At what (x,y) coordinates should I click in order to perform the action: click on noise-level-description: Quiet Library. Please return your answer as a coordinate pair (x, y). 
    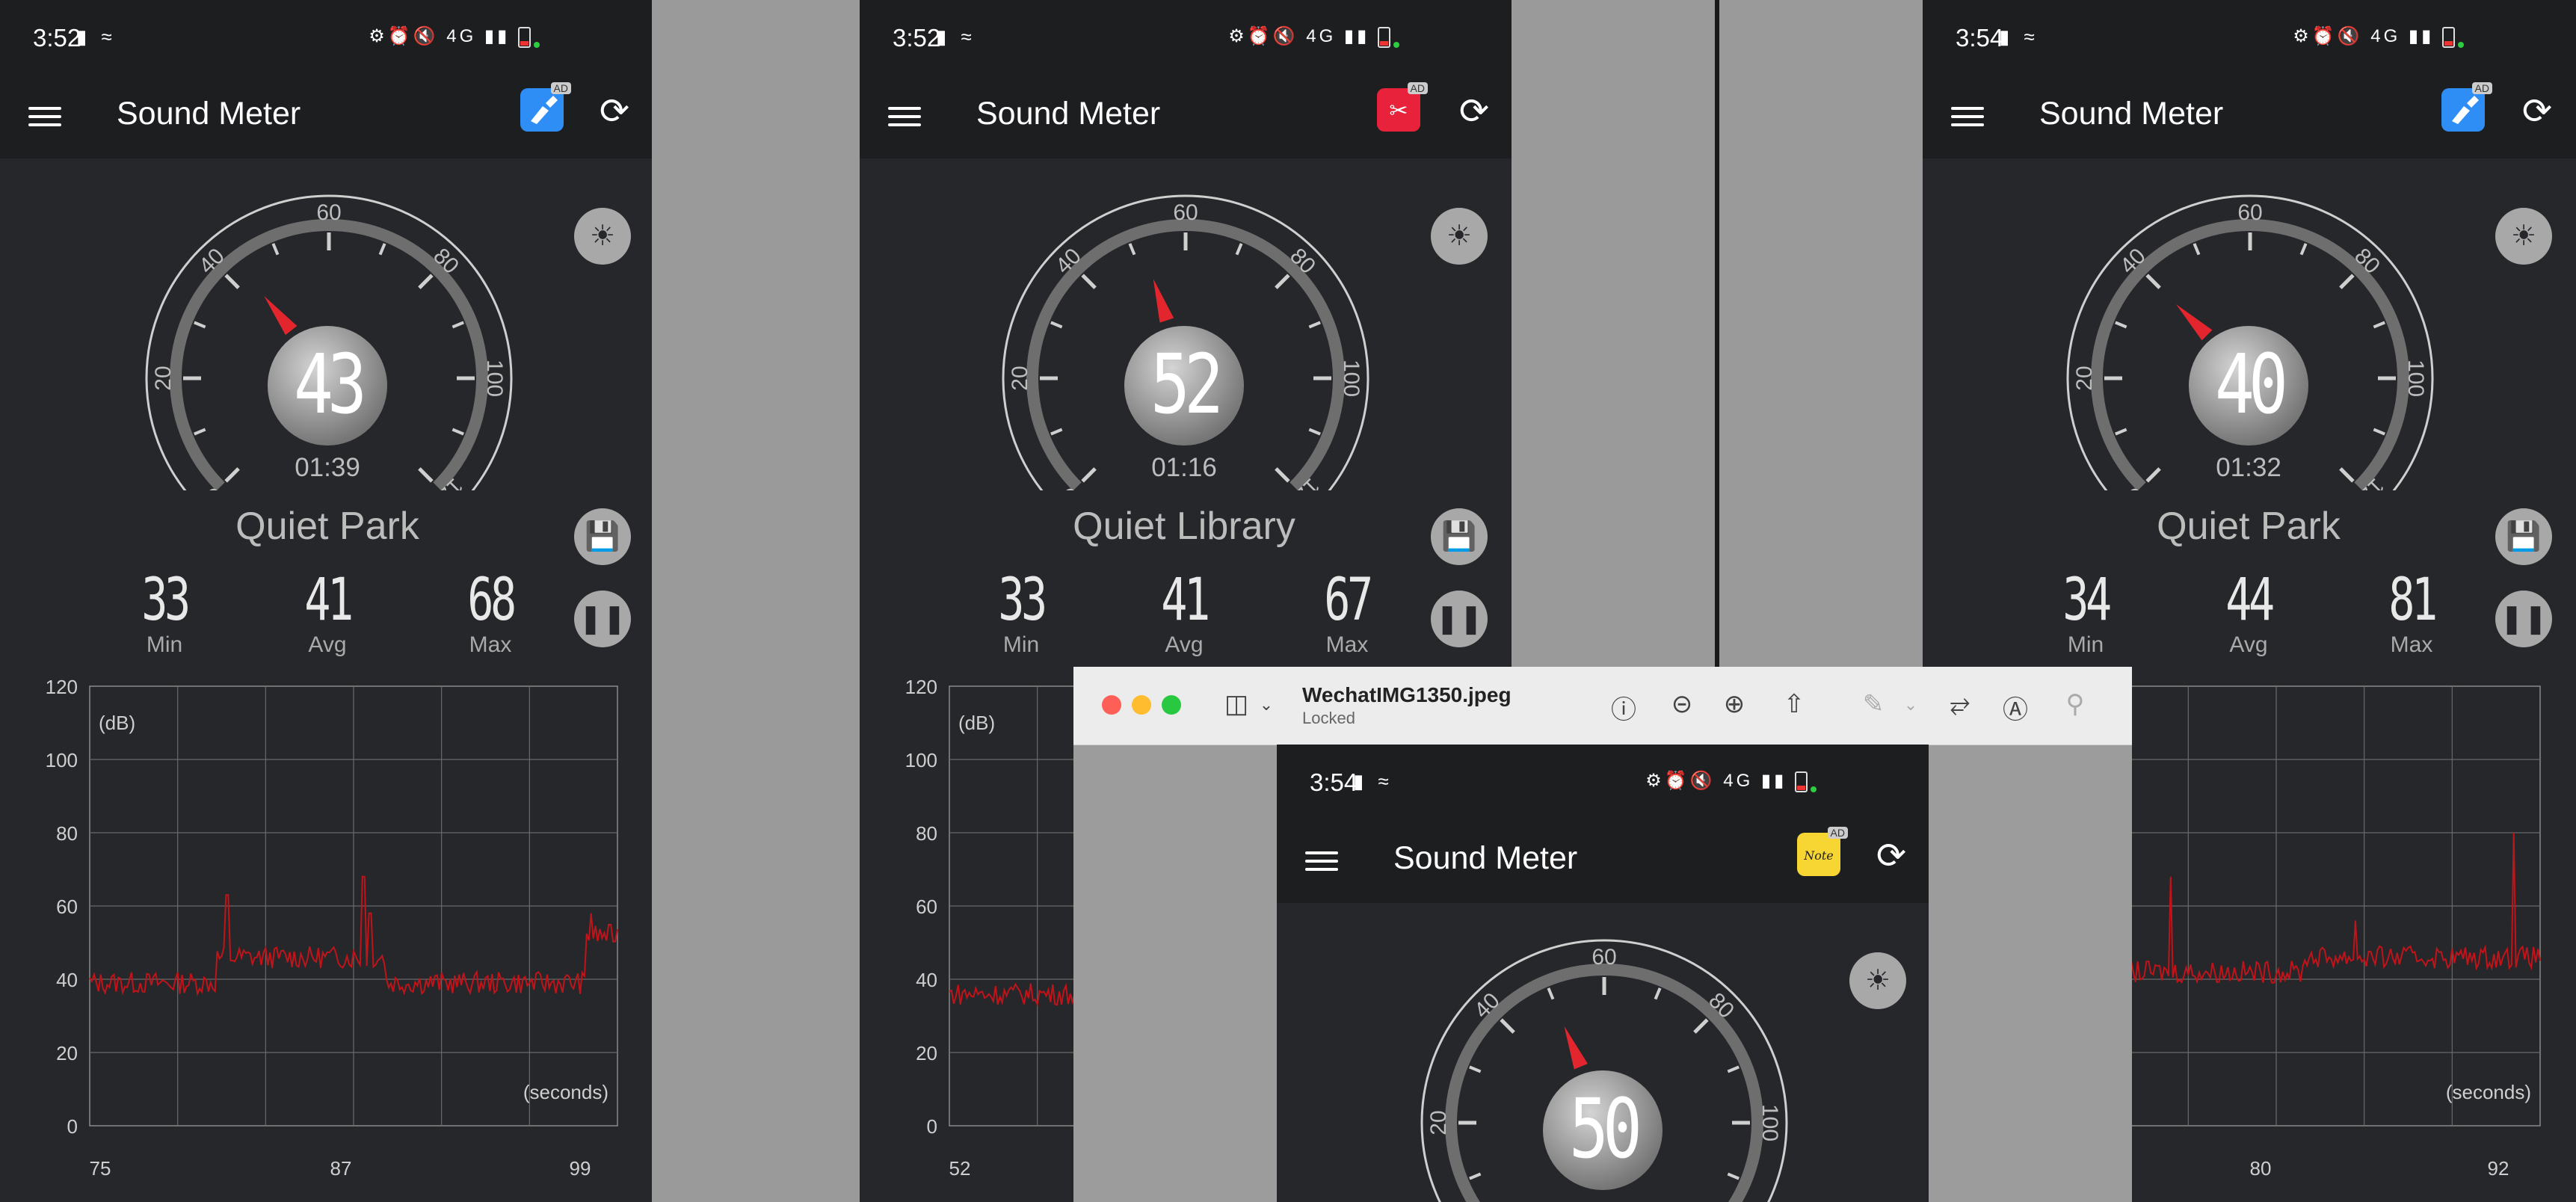
    Looking at the image, I should click on (1184, 526).